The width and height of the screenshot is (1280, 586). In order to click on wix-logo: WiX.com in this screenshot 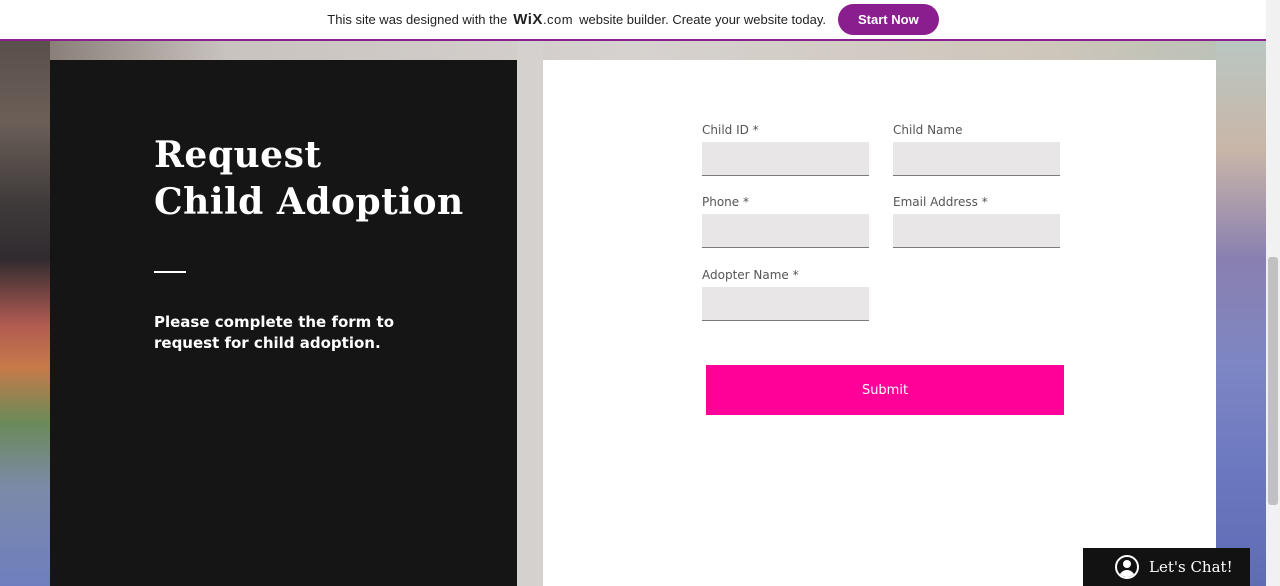, I will do `click(543, 19)`.